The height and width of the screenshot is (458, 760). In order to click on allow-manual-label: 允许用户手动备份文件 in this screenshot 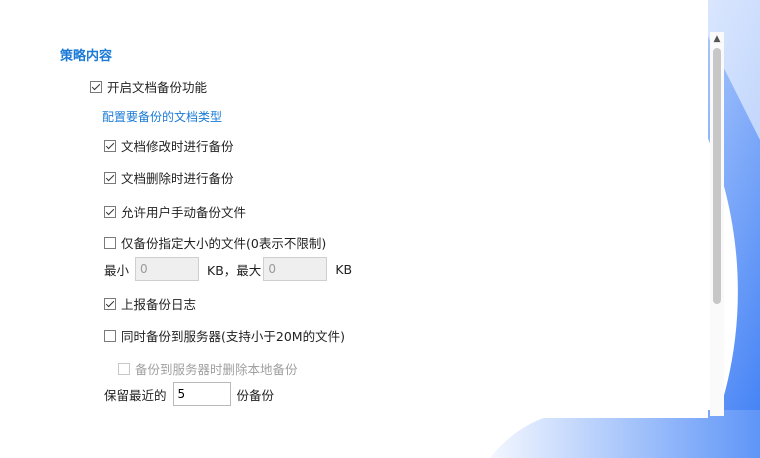, I will do `click(184, 212)`.